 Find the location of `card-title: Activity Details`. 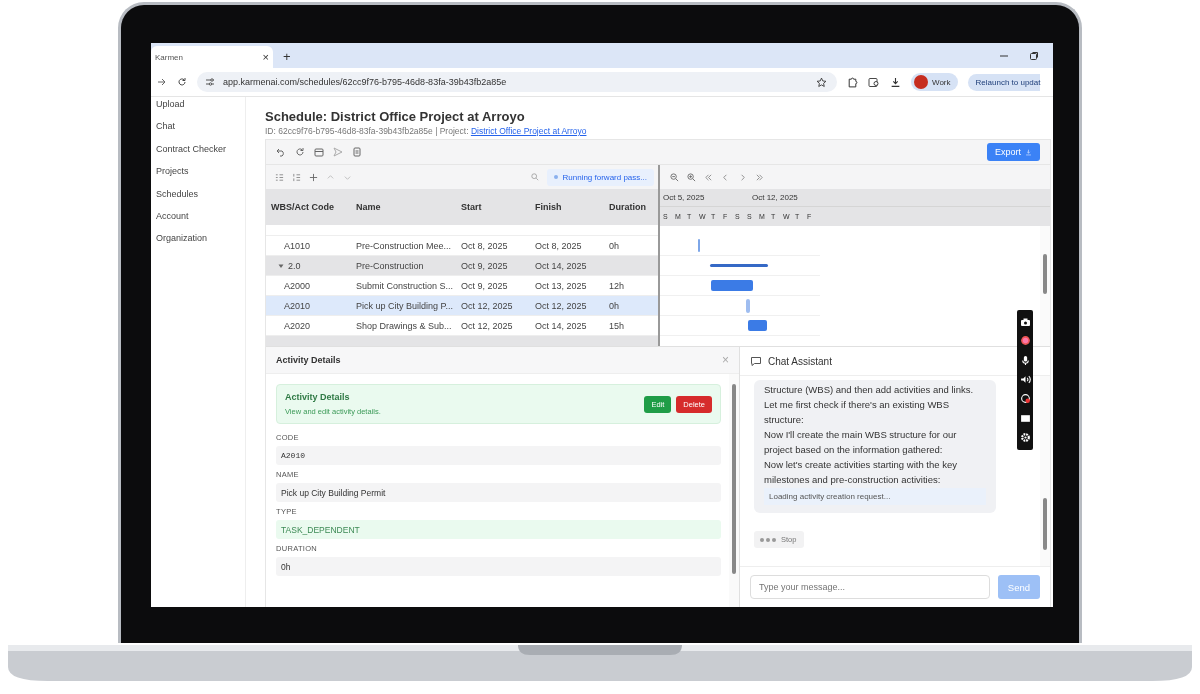

card-title: Activity Details is located at coordinates (318, 397).